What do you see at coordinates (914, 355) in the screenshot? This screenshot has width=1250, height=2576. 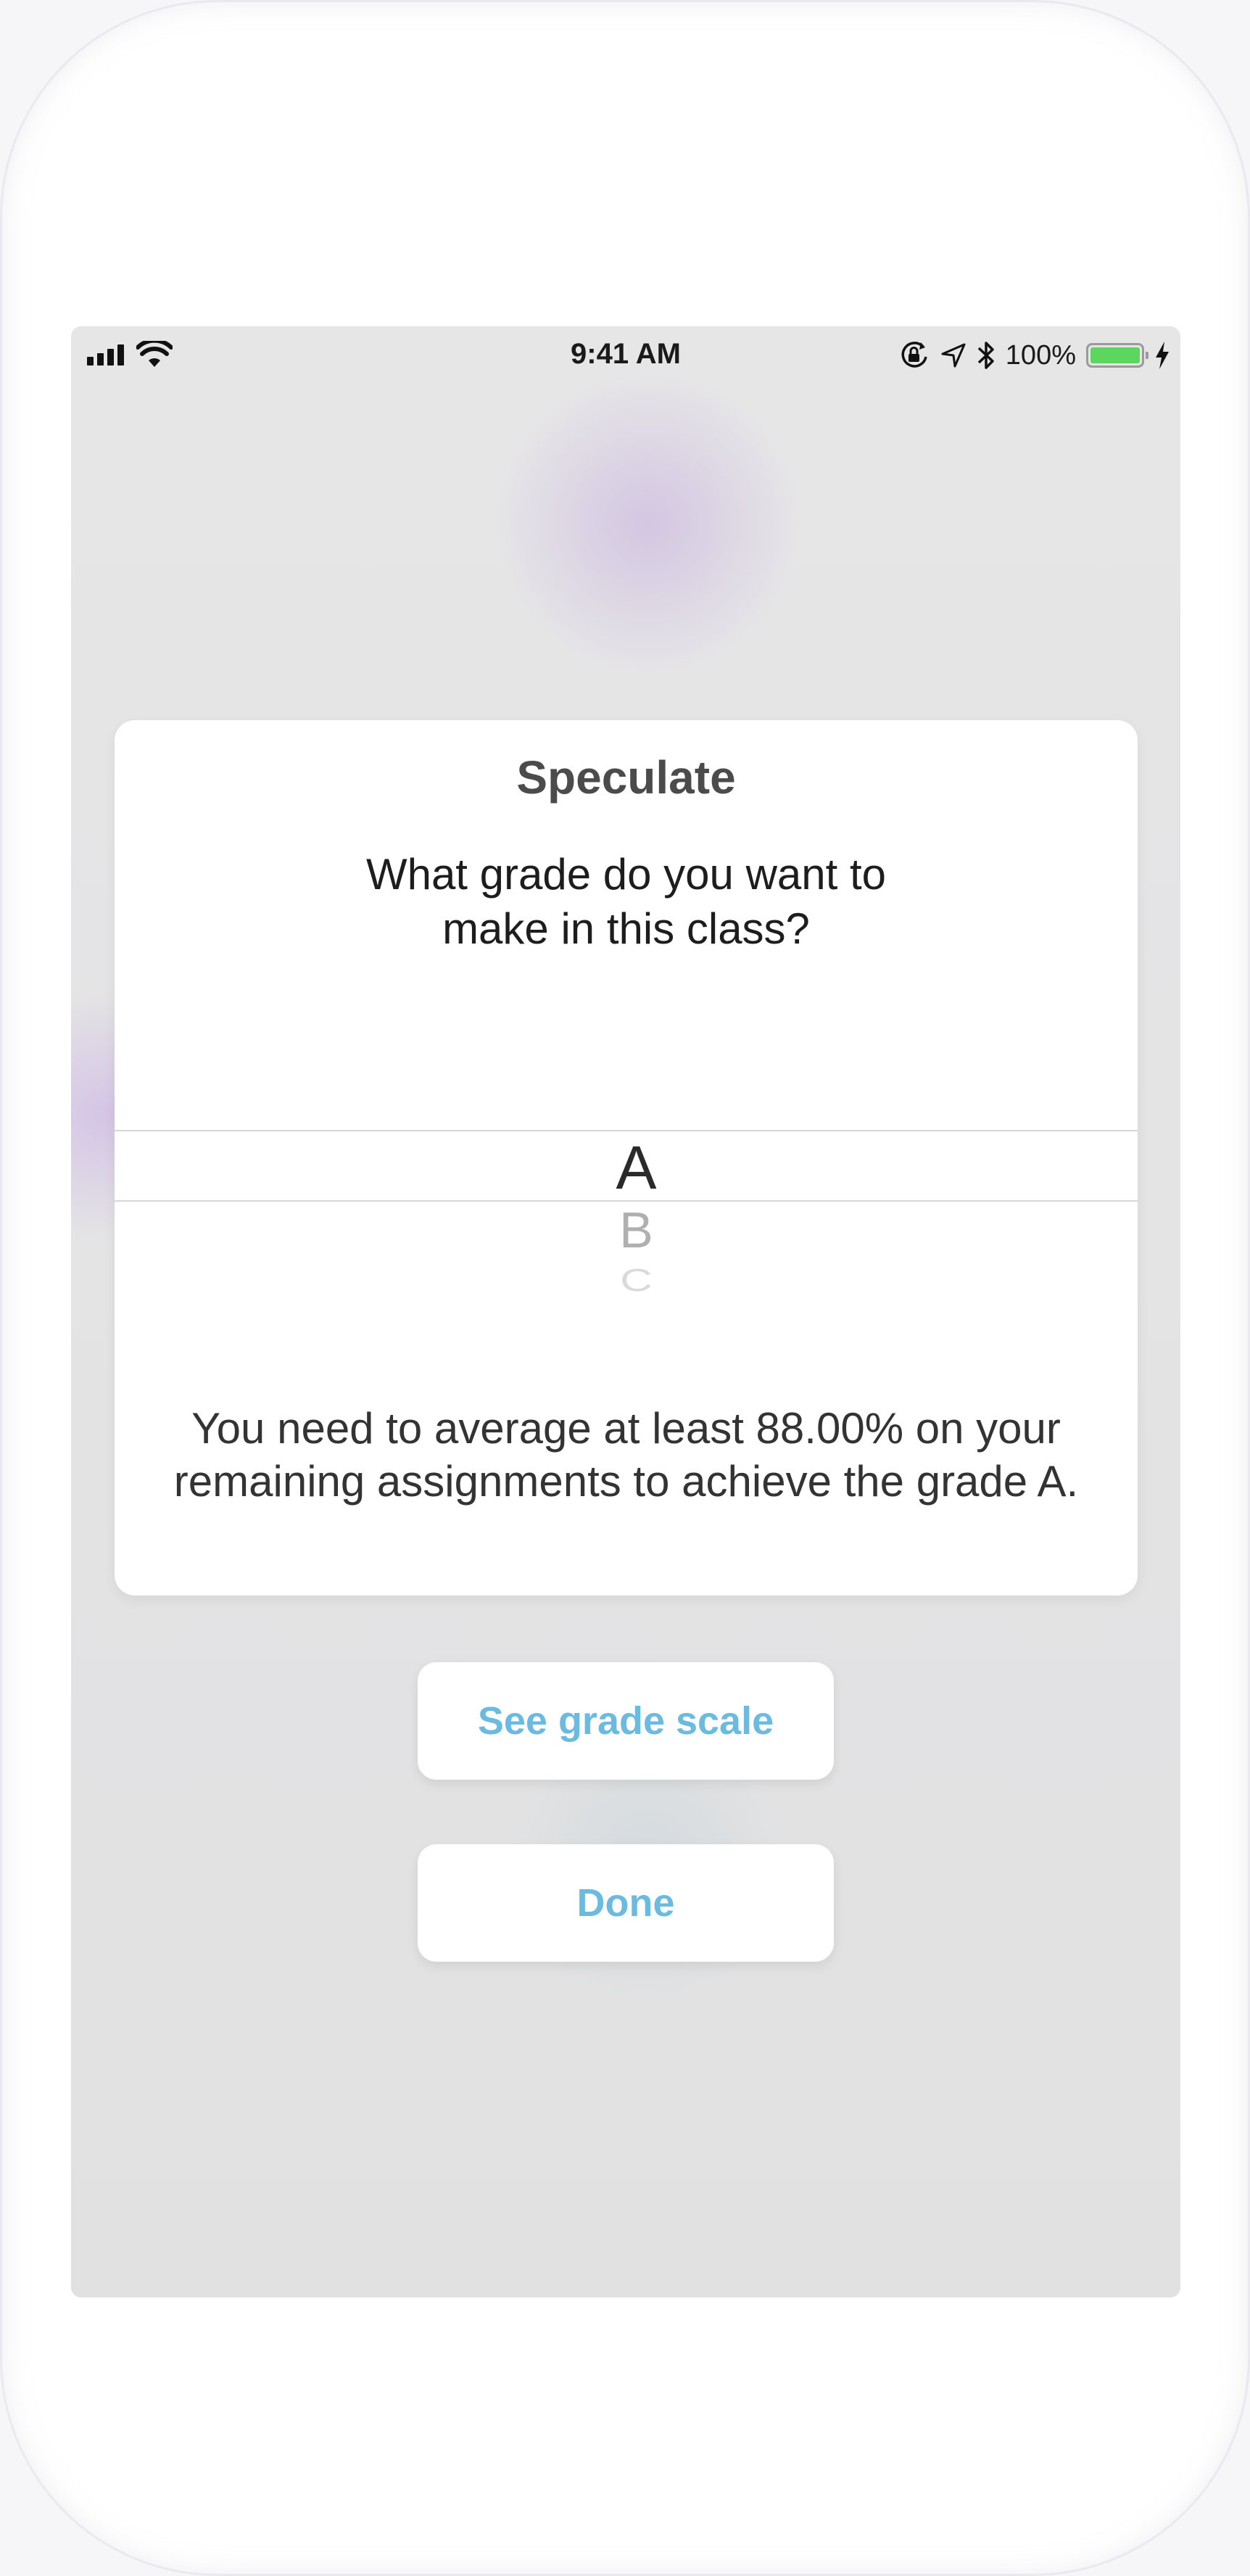 I see `orientation-lock-icon` at bounding box center [914, 355].